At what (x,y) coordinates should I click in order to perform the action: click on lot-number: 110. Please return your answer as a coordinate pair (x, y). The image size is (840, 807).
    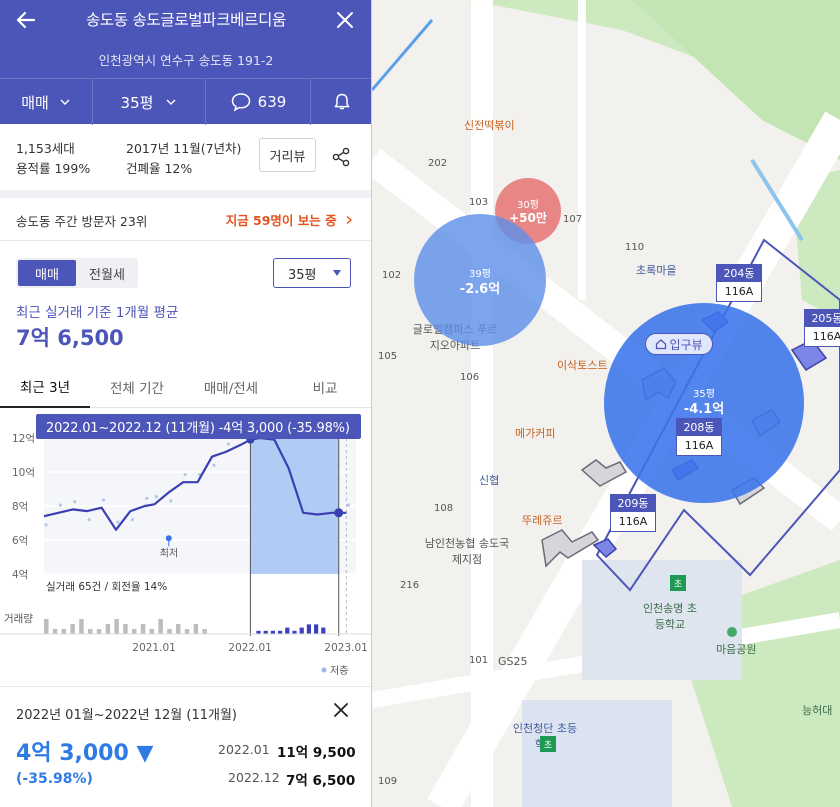
    Looking at the image, I should click on (635, 247).